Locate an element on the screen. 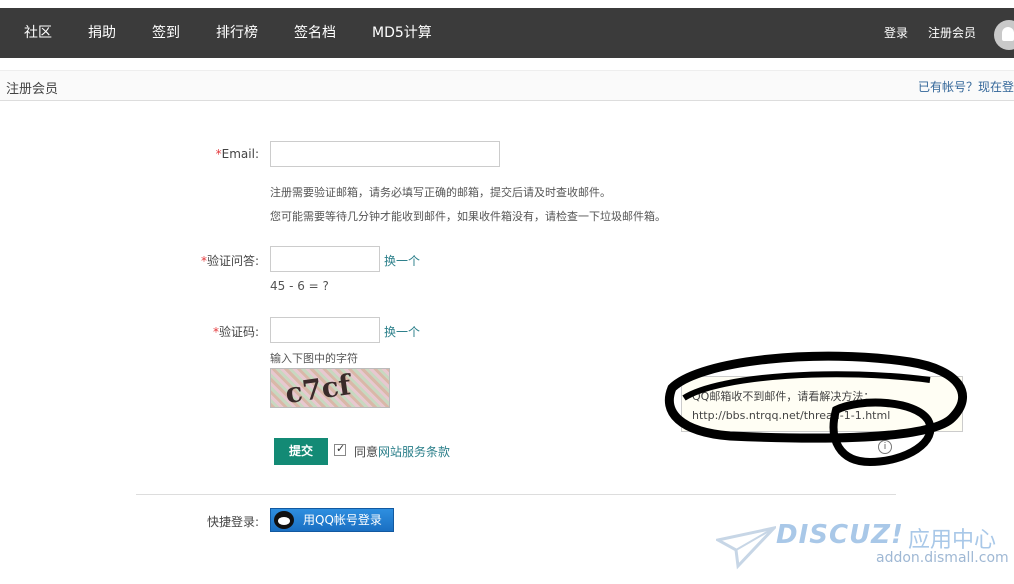 This screenshot has width=1014, height=584. email-input is located at coordinates (385, 154).